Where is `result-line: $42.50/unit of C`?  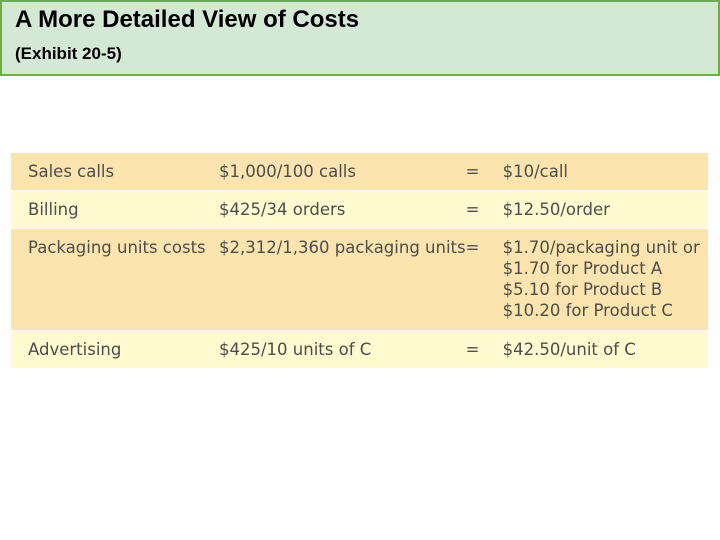
result-line: $42.50/unit of C is located at coordinates (569, 349).